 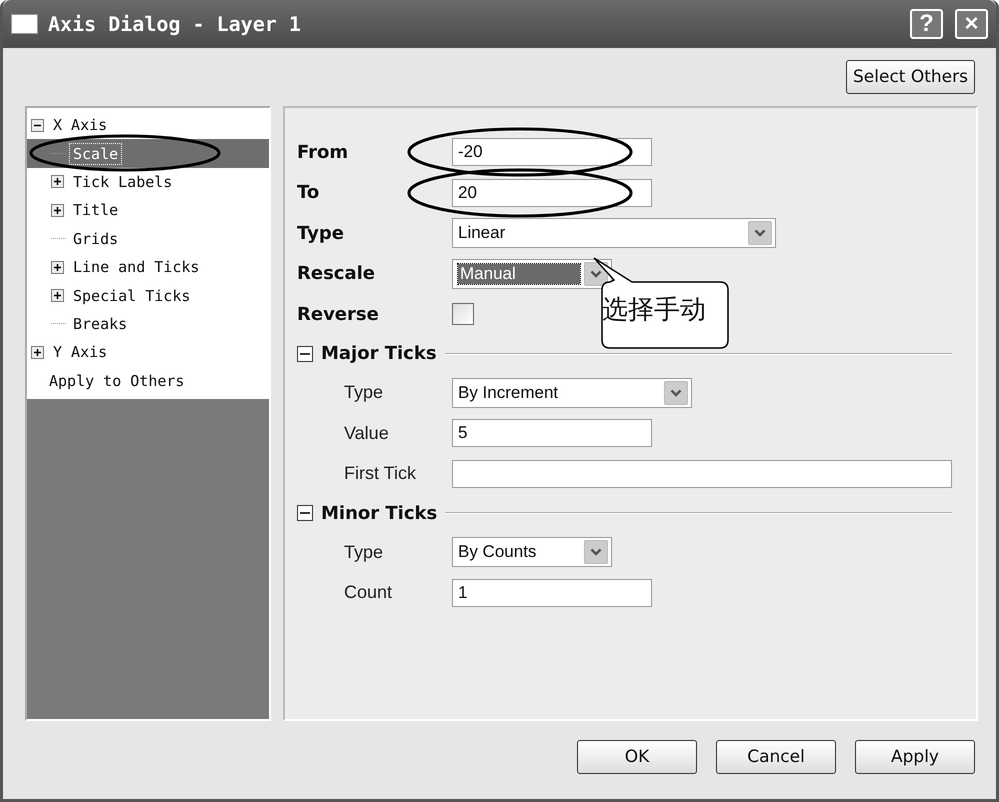 I want to click on field-label: First Tick, so click(x=380, y=473).